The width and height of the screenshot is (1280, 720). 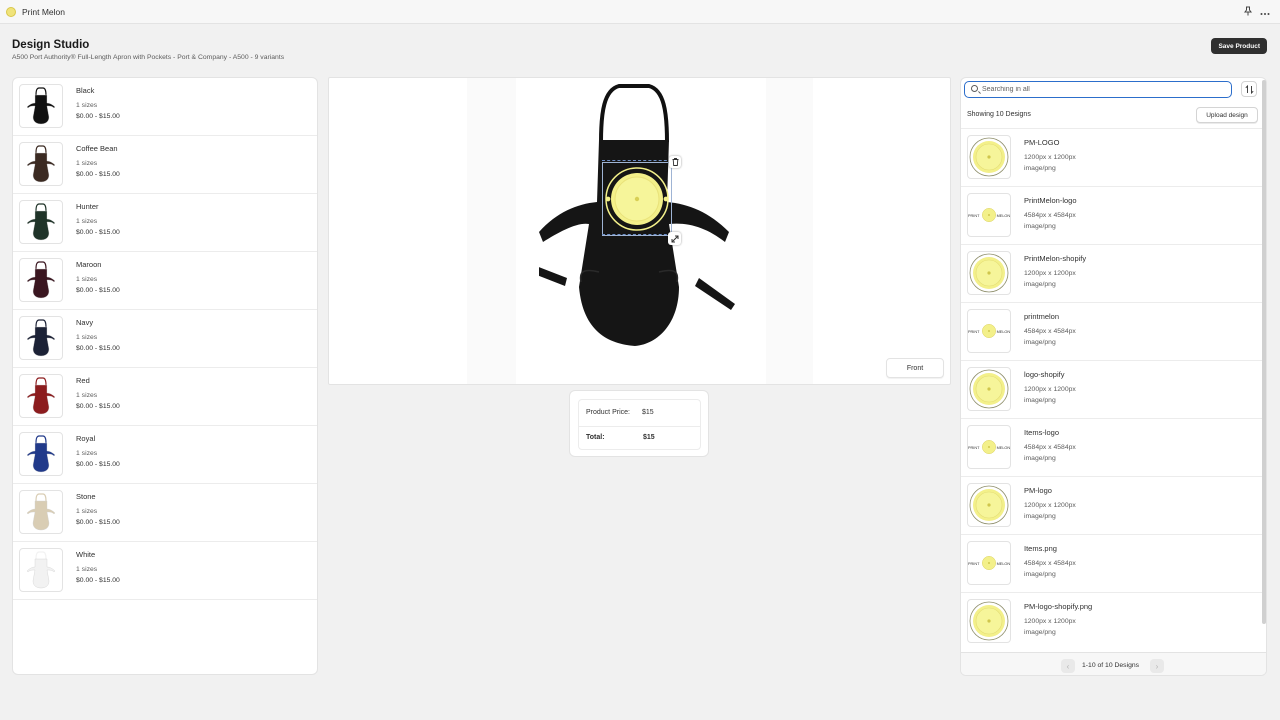 What do you see at coordinates (51, 45) in the screenshot?
I see `page-title: Design Studio` at bounding box center [51, 45].